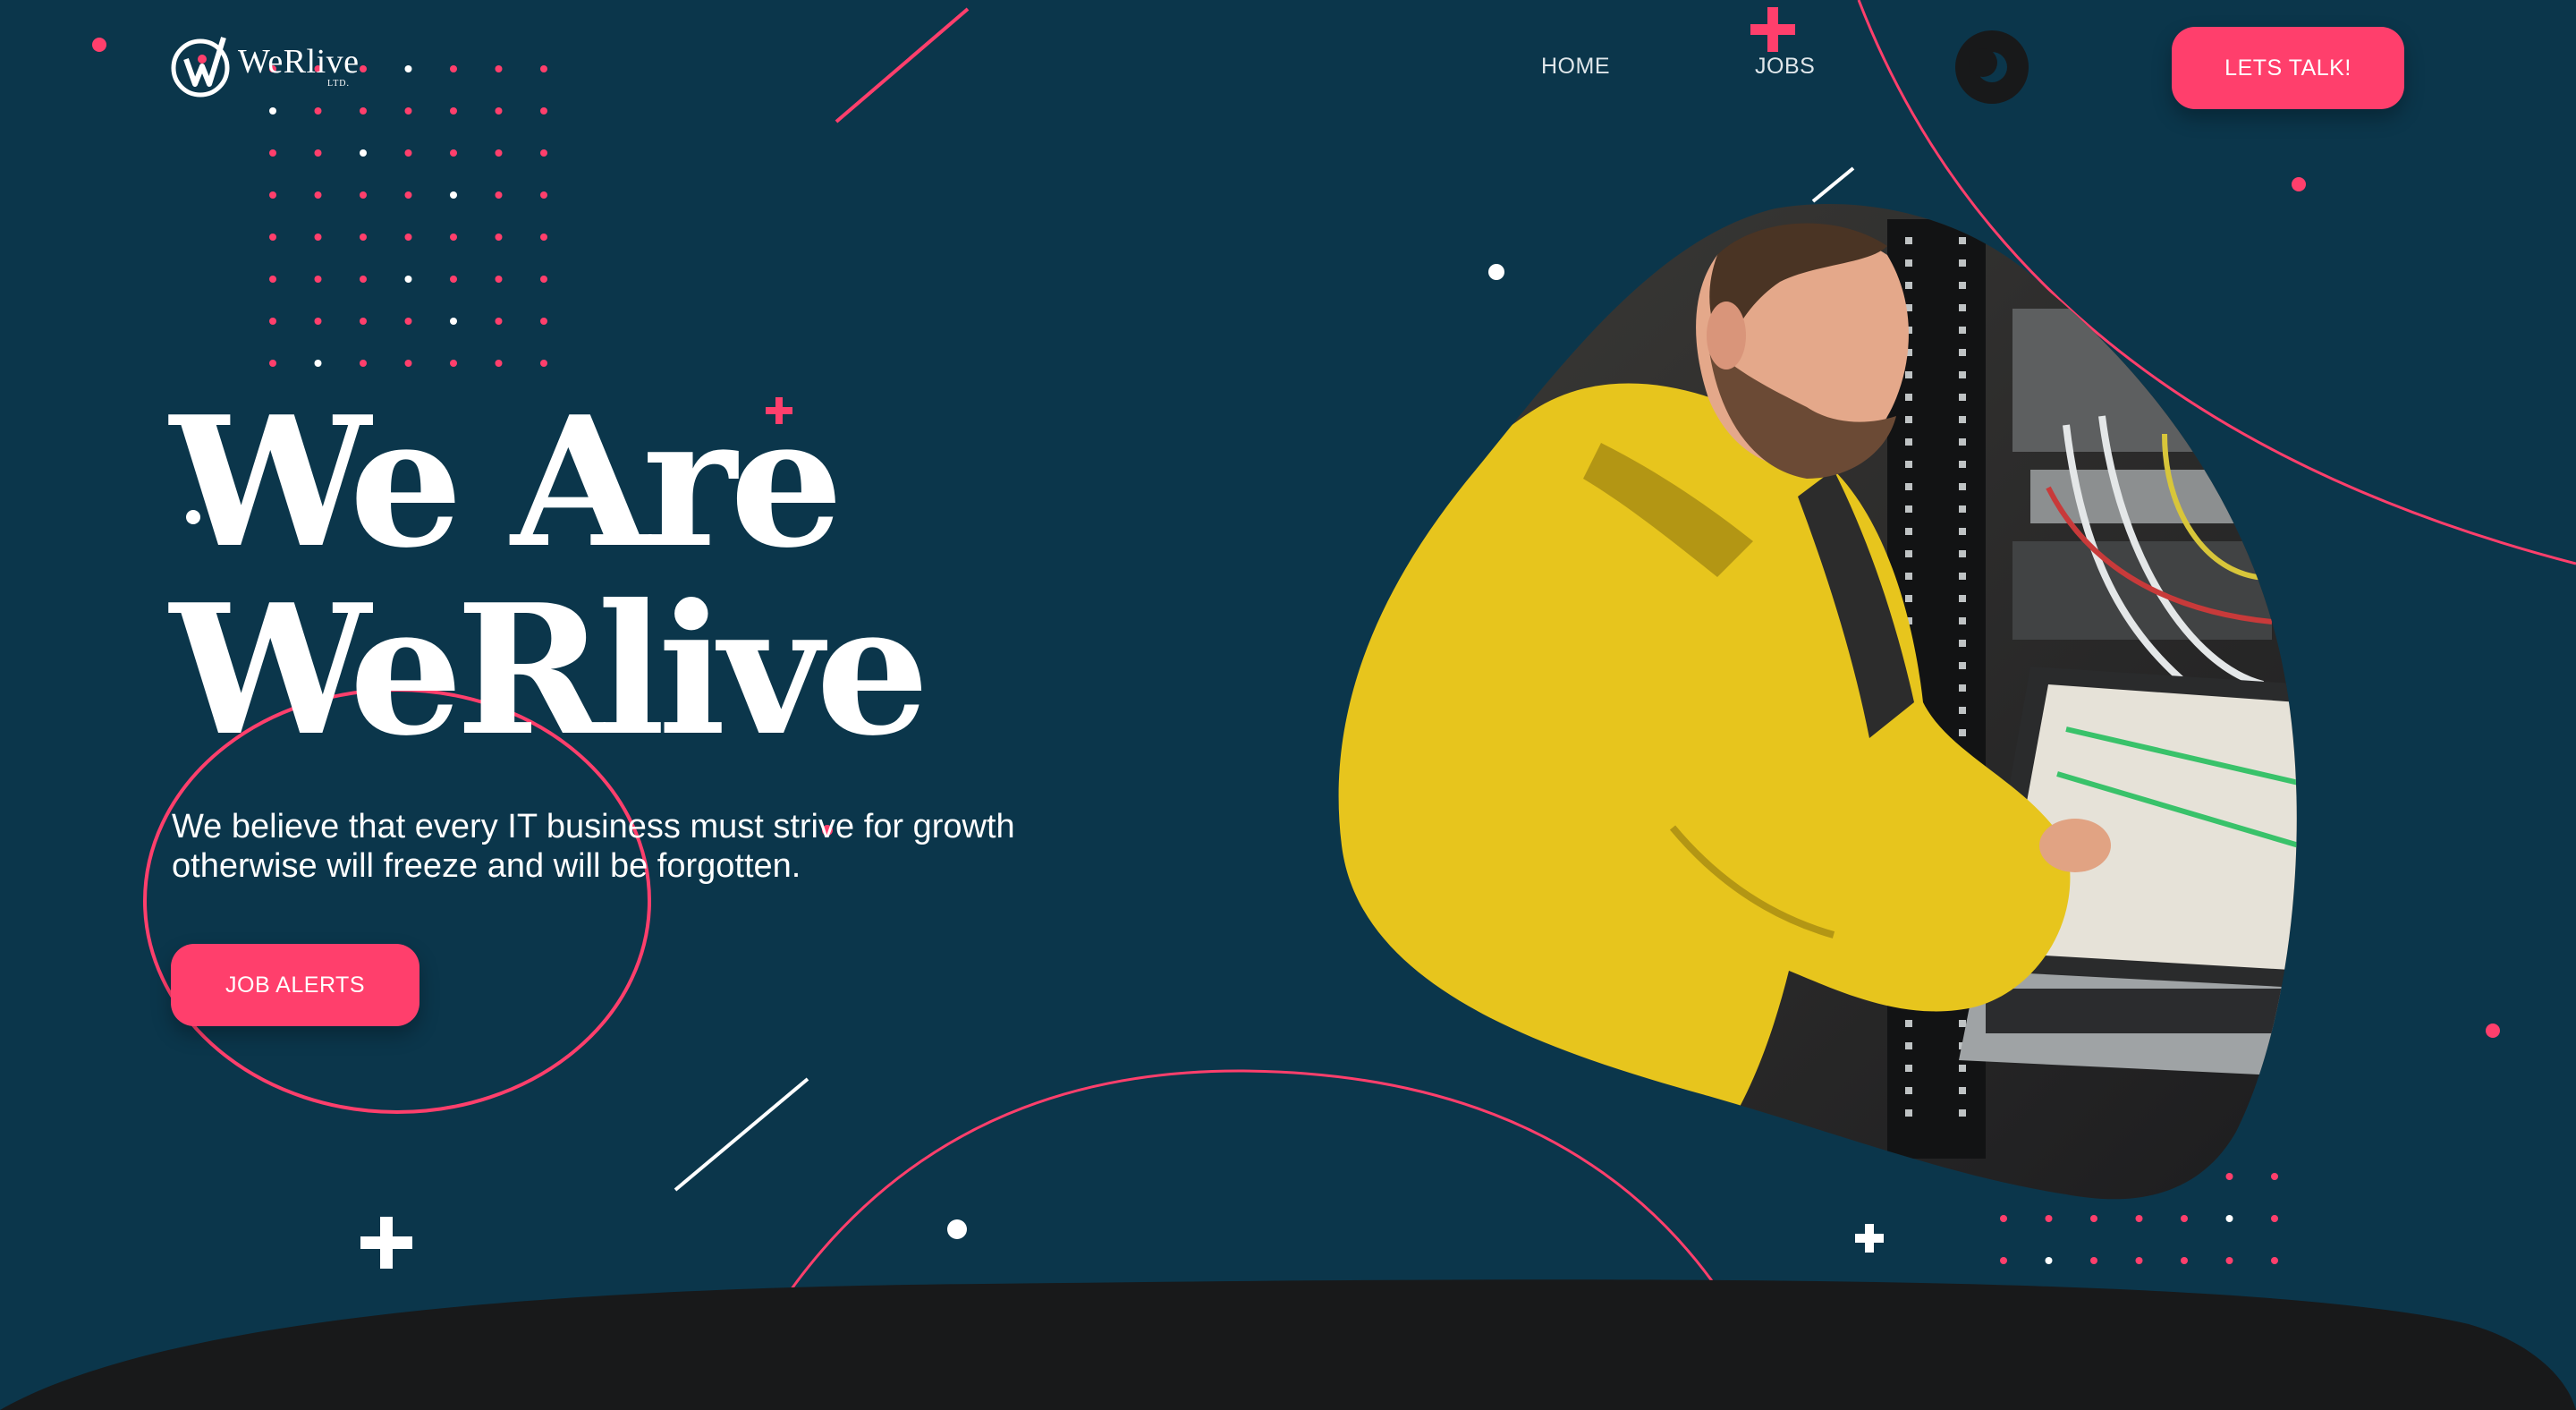 This screenshot has height=1410, width=2576. Describe the element at coordinates (2493, 1031) in the screenshot. I see `dot-pink` at that location.